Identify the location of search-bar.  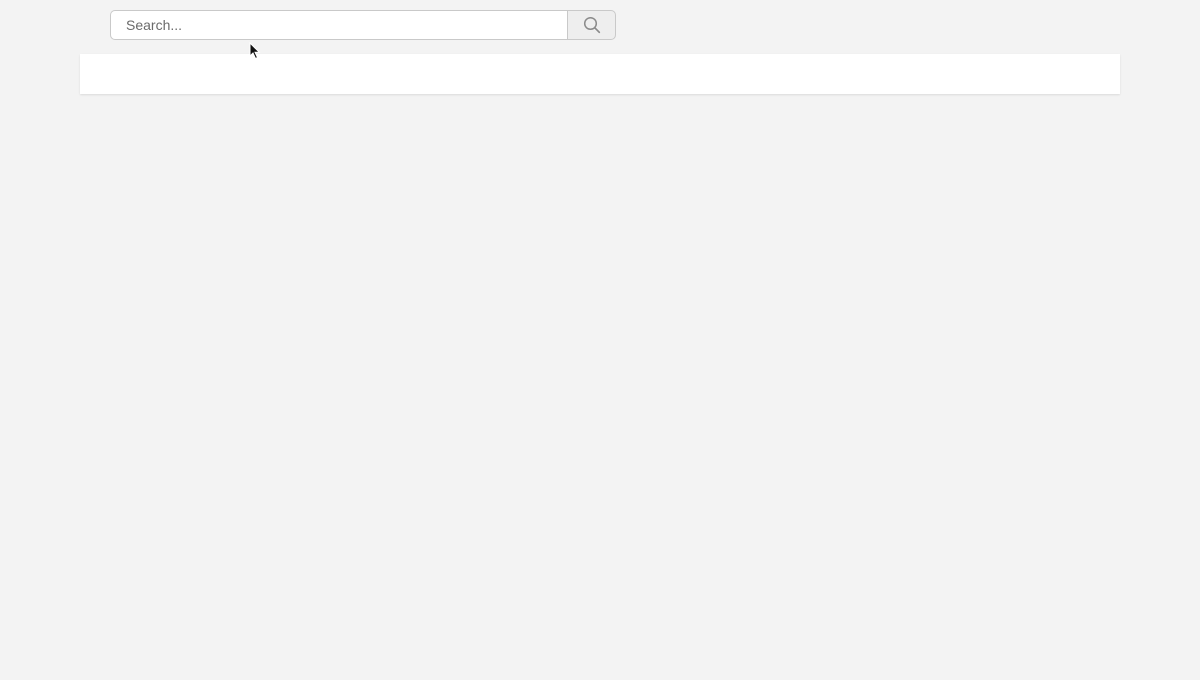
(363, 25).